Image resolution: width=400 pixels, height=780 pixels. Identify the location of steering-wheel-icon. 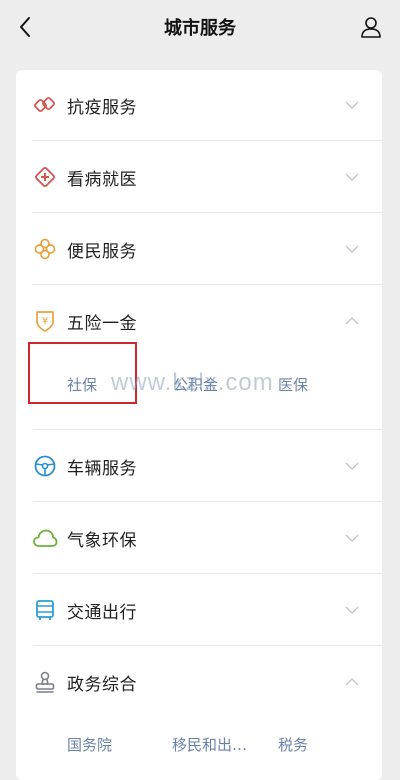
(45, 466).